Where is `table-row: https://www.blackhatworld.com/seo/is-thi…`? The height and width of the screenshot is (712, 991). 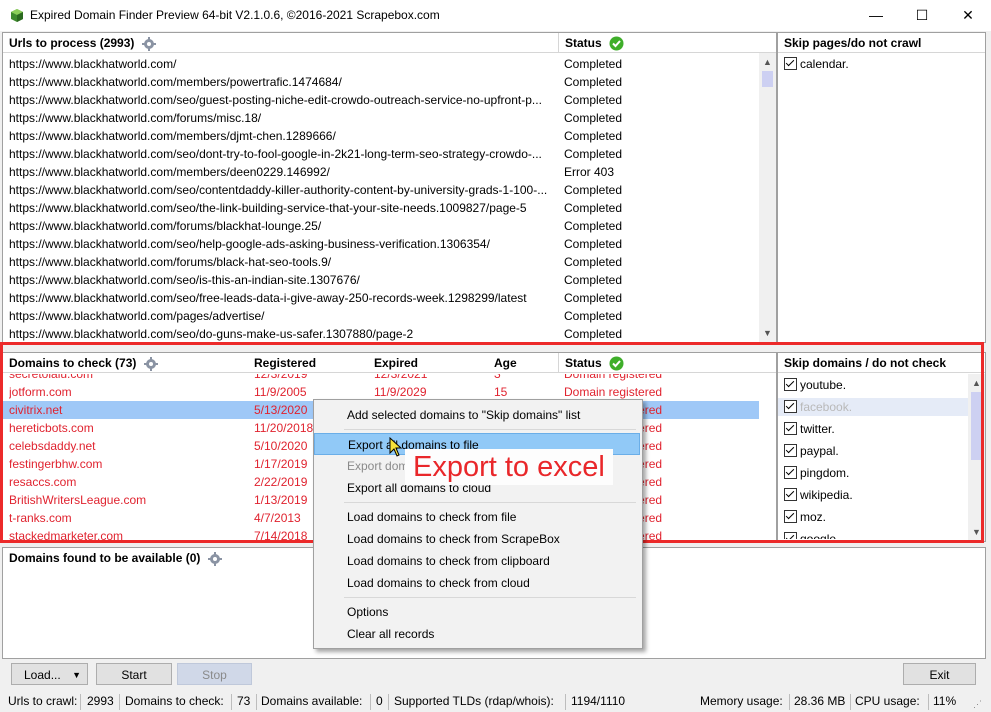 table-row: https://www.blackhatworld.com/seo/is-thi… is located at coordinates (380, 280).